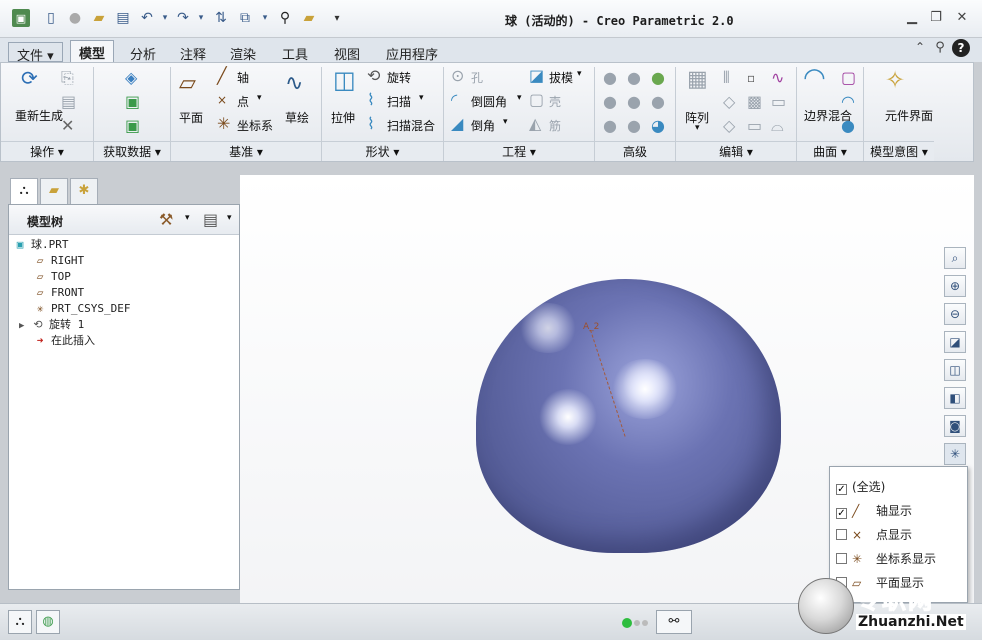 The image size is (982, 640). I want to click on sketch-icon: ∿, so click(294, 84).